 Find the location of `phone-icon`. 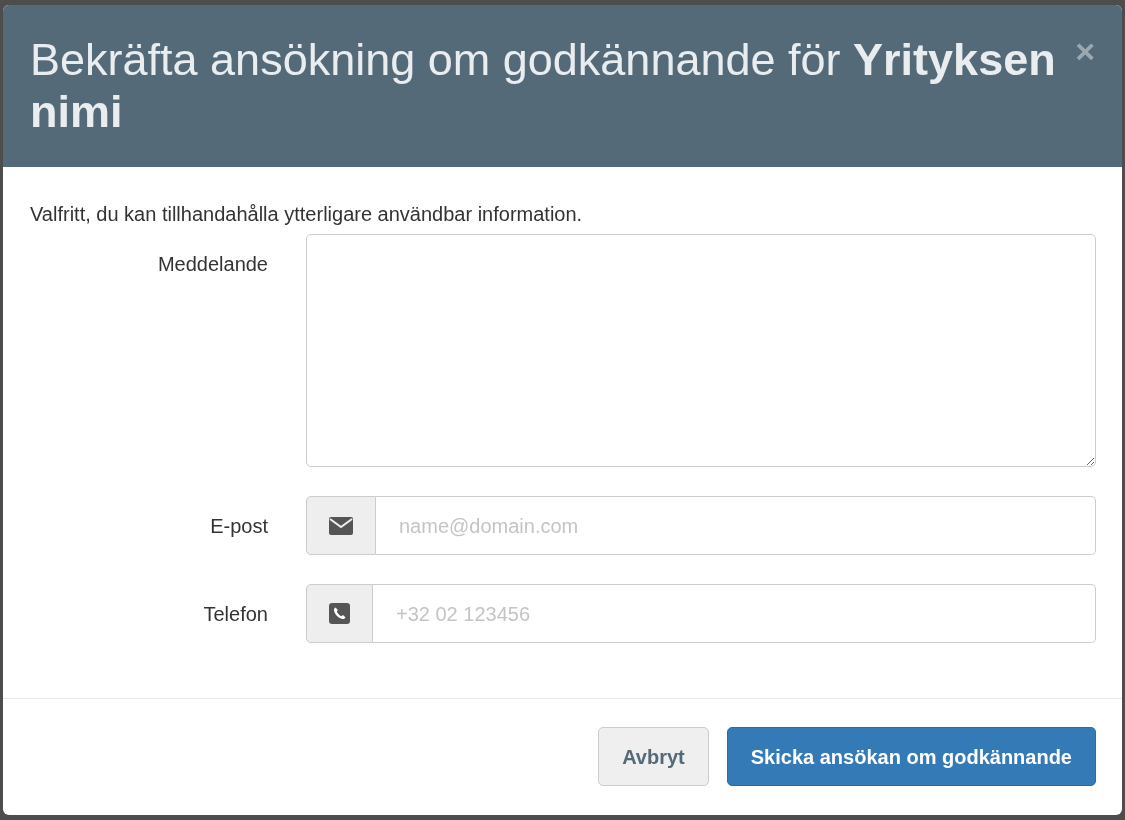

phone-icon is located at coordinates (339, 613).